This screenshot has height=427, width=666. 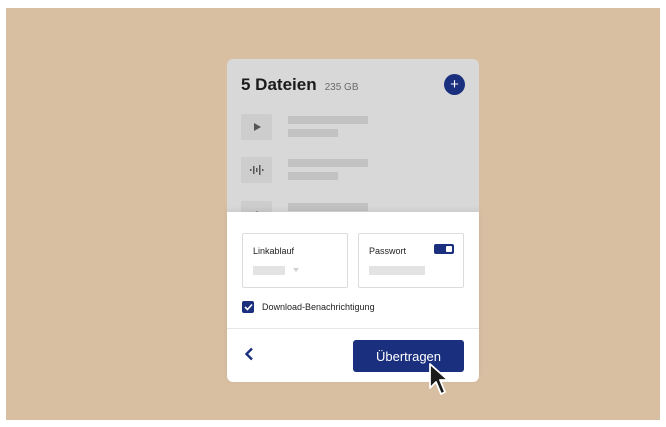 What do you see at coordinates (444, 249) in the screenshot?
I see `password-toggle` at bounding box center [444, 249].